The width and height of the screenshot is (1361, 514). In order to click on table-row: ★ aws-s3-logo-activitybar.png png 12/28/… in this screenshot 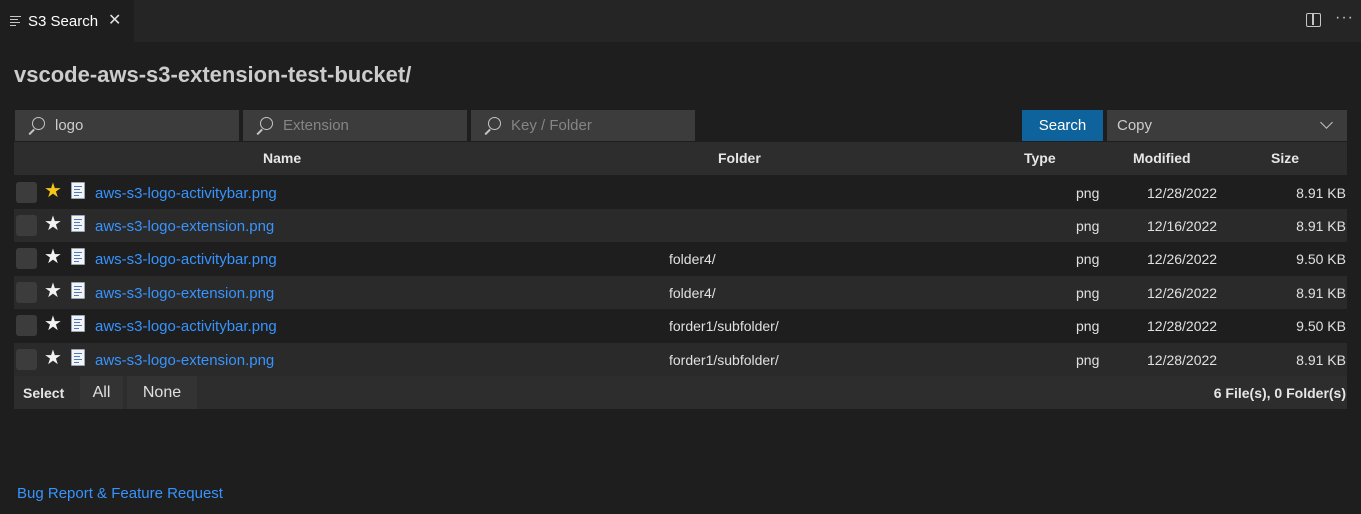, I will do `click(680, 192)`.